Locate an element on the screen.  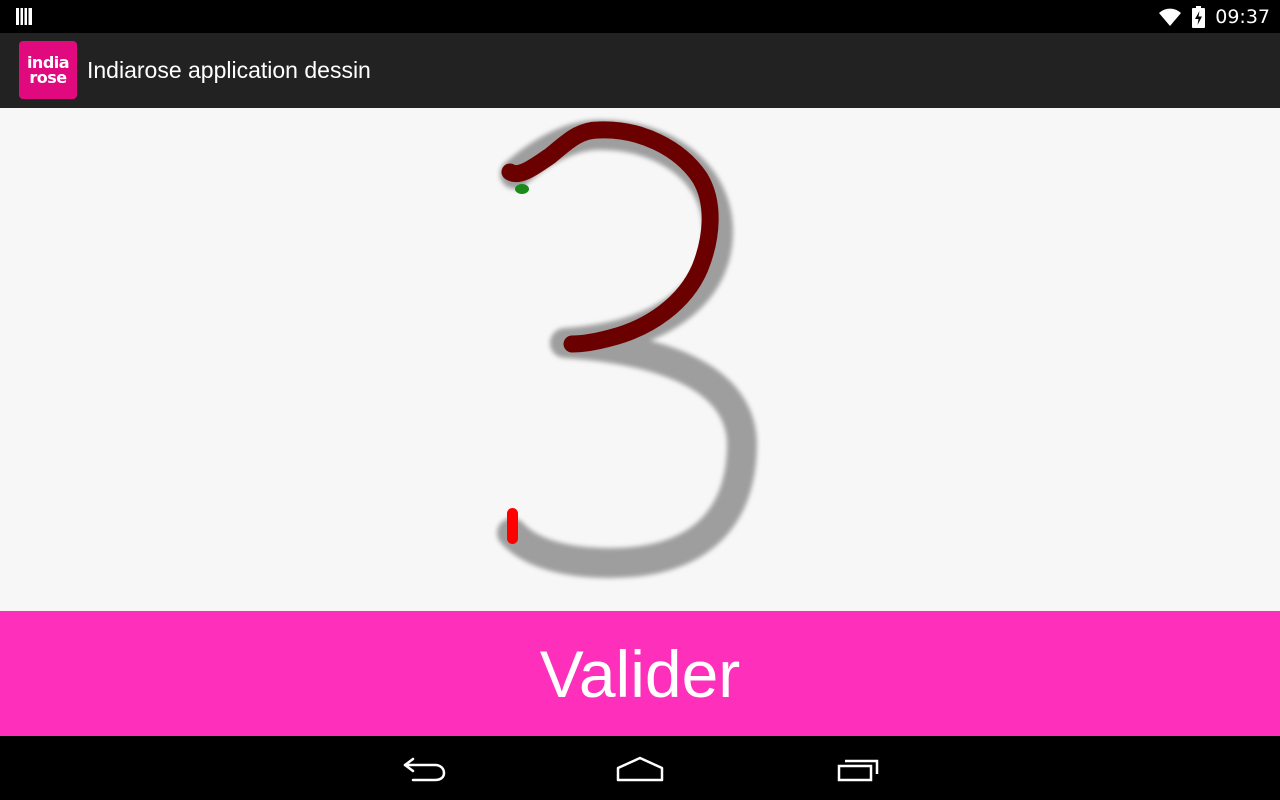
recent-apps-button is located at coordinates (857, 769).